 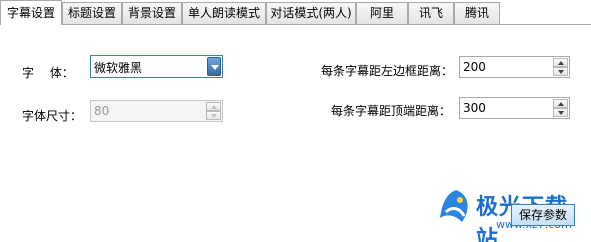 I want to click on top-margin-increment-button, so click(x=560, y=103).